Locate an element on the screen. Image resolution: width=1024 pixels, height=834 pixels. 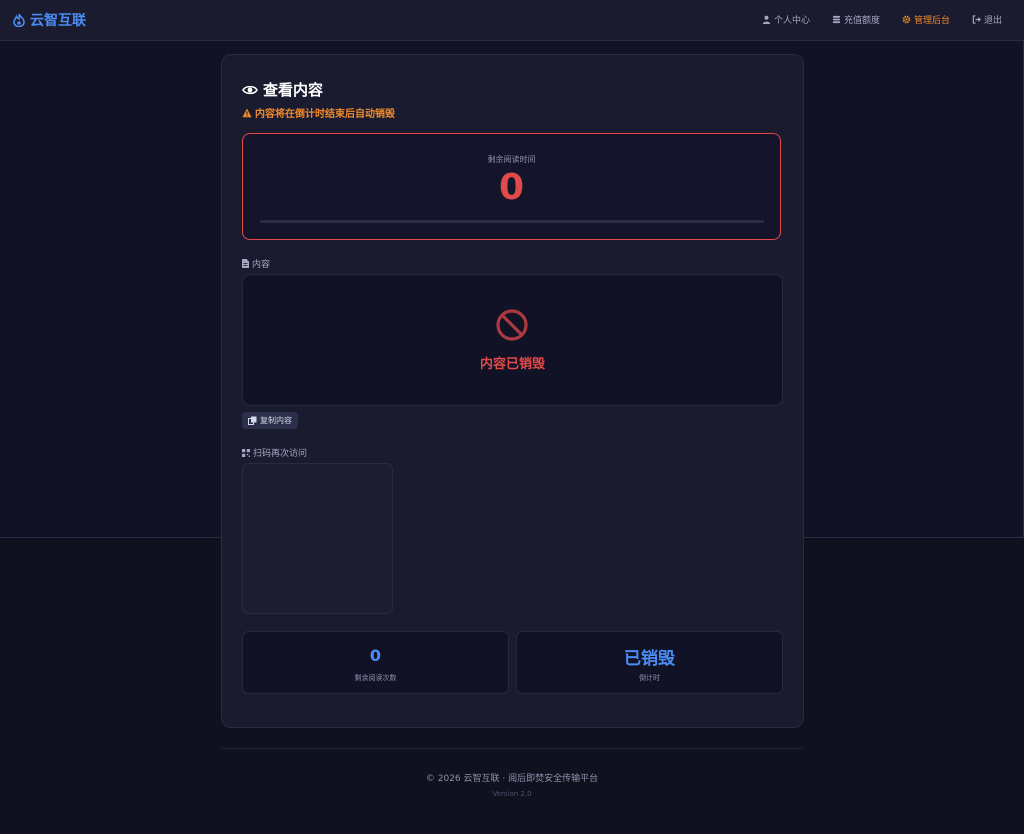
page-title-text: 查看内容 is located at coordinates (293, 90).